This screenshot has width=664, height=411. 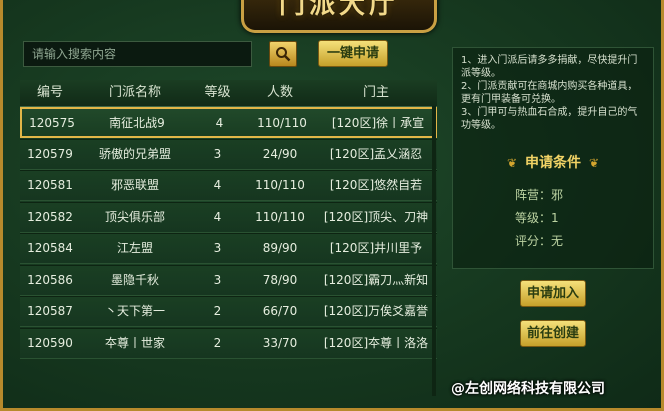 I want to click on table-header: 编号 门派名称 等级 人数 门主, so click(x=228, y=93).